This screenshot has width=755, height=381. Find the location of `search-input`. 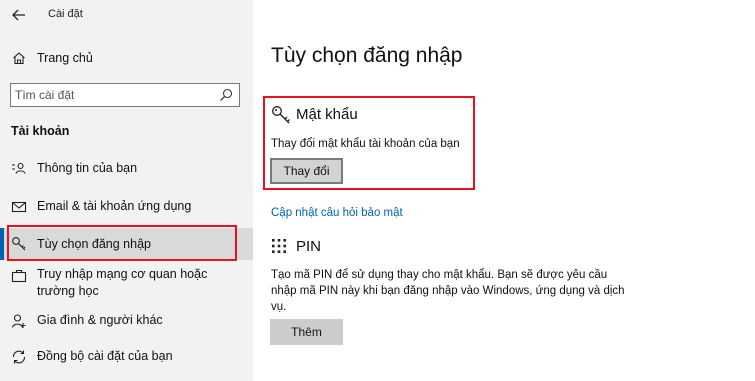

search-input is located at coordinates (115, 95).